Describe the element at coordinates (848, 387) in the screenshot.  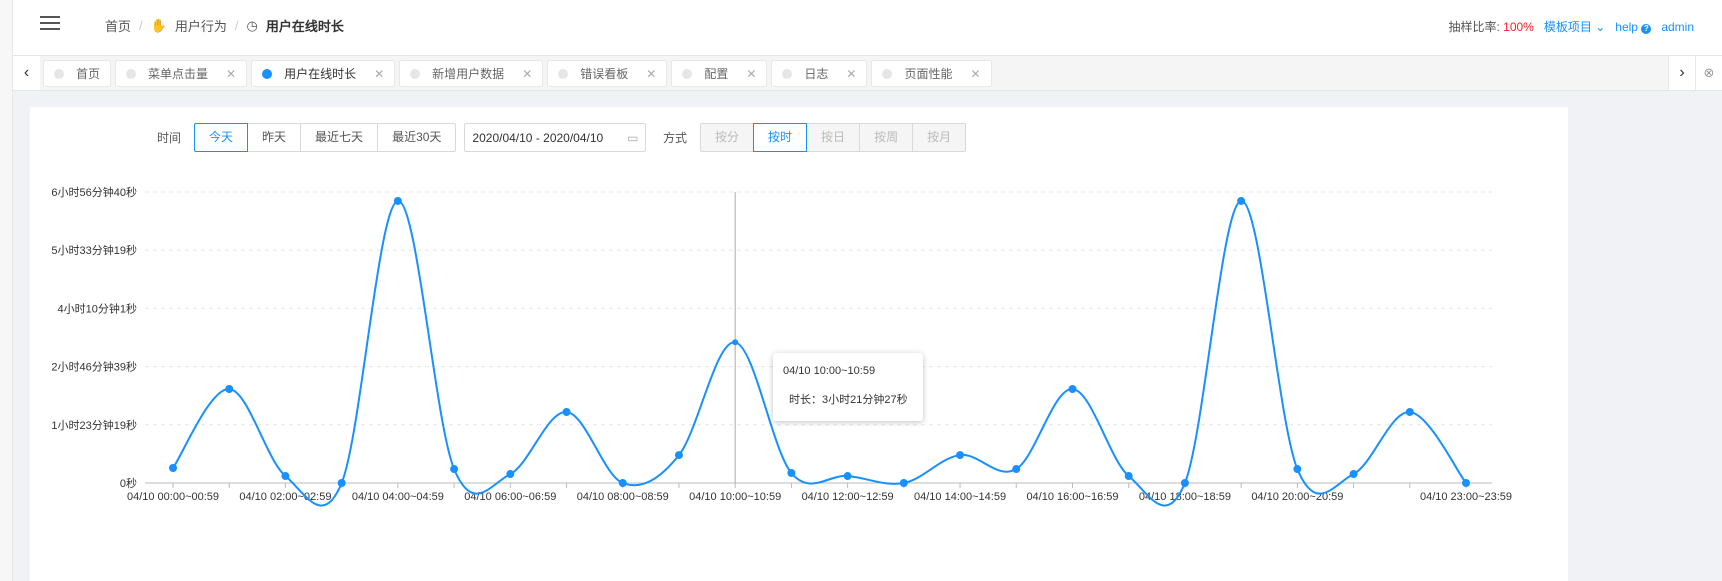
I see `chart-tooltip: 04/10 10:00~10:59 时长：3小时21分钟27秒` at that location.